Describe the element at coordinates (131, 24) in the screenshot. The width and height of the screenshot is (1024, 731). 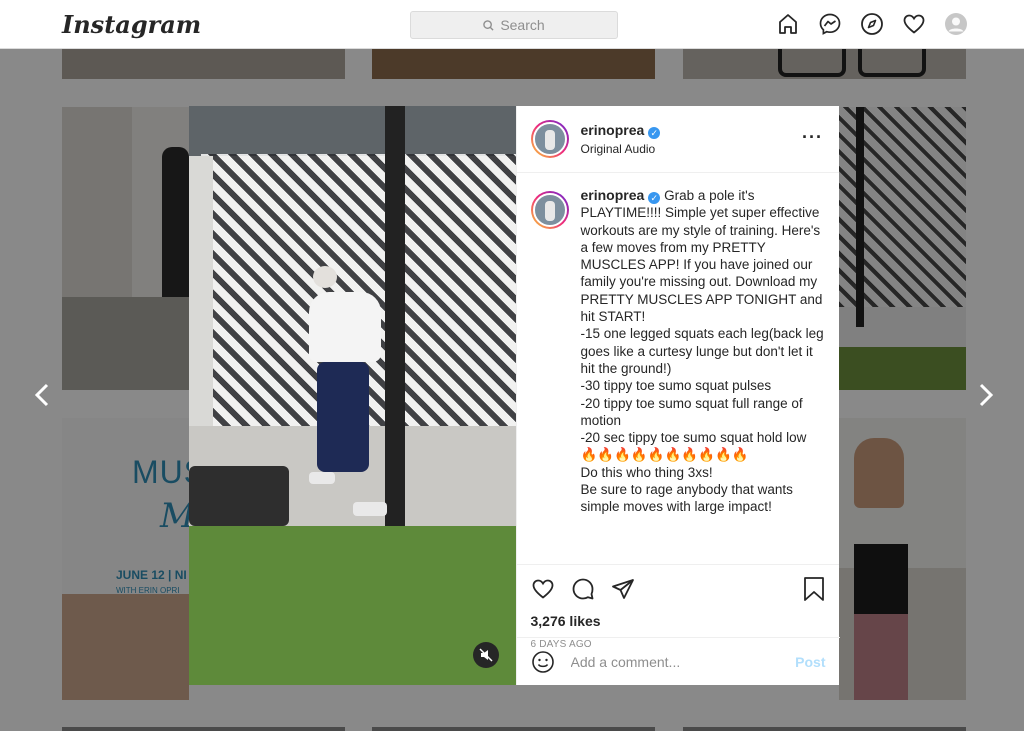
I see `instagram-logo: Instagram` at that location.